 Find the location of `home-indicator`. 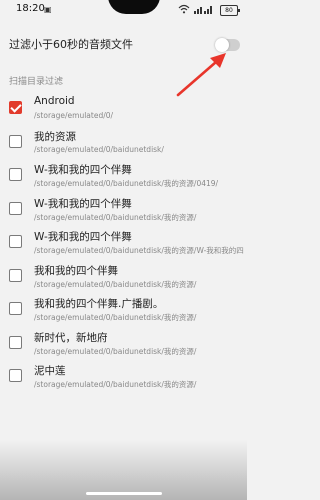

home-indicator is located at coordinates (124, 493).